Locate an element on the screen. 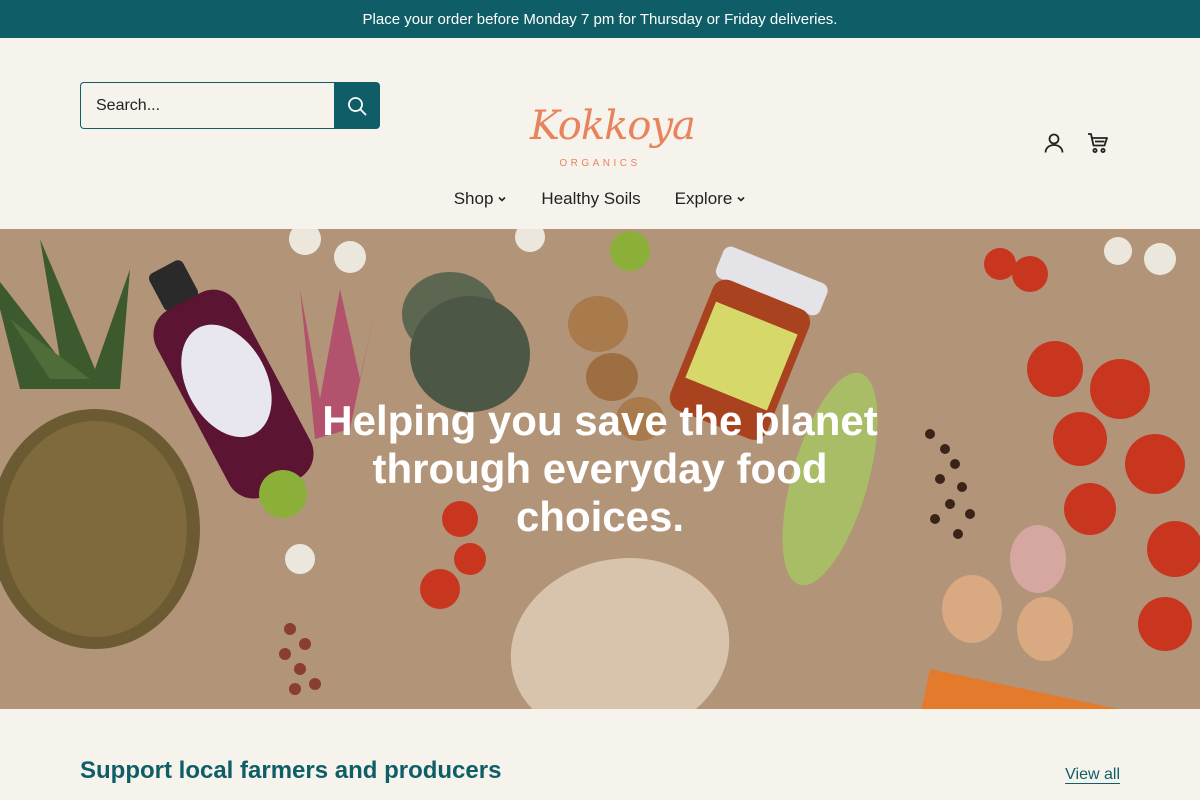  main-nav: Shop Healthy Soils Explore is located at coordinates (600, 199).